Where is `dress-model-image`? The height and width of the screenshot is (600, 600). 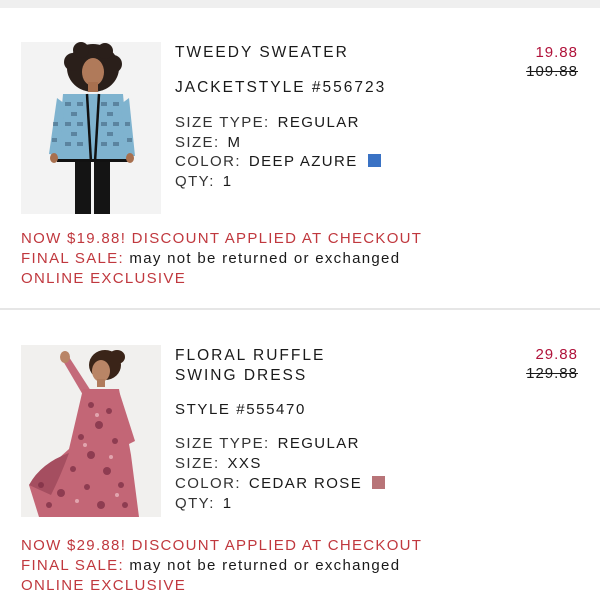 dress-model-image is located at coordinates (91, 431).